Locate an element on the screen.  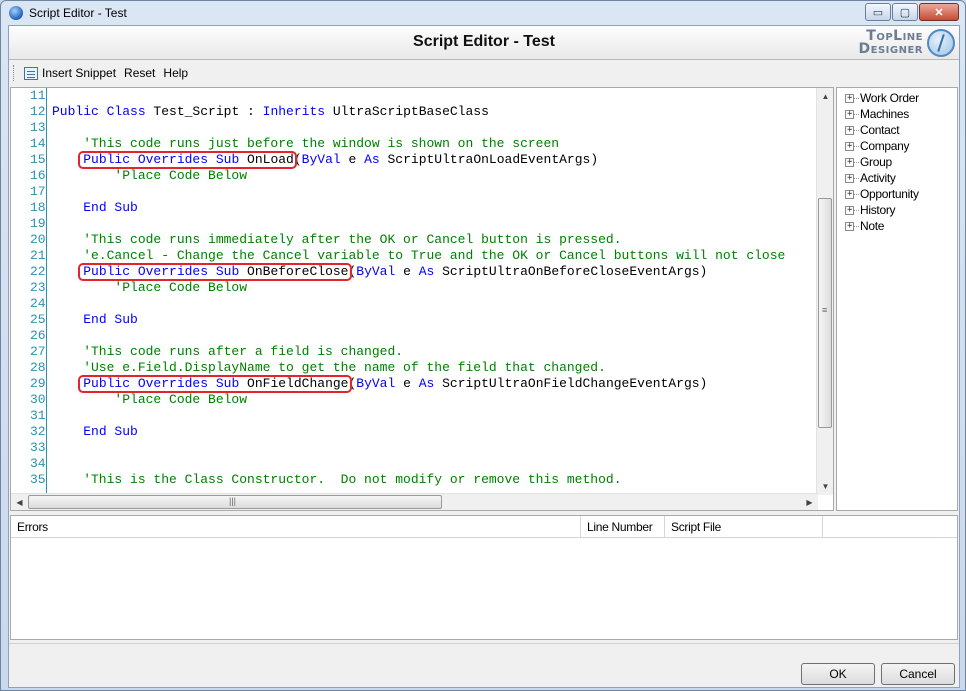
scroll-up-arrow-icon: ▲ is located at coordinates (825, 96).